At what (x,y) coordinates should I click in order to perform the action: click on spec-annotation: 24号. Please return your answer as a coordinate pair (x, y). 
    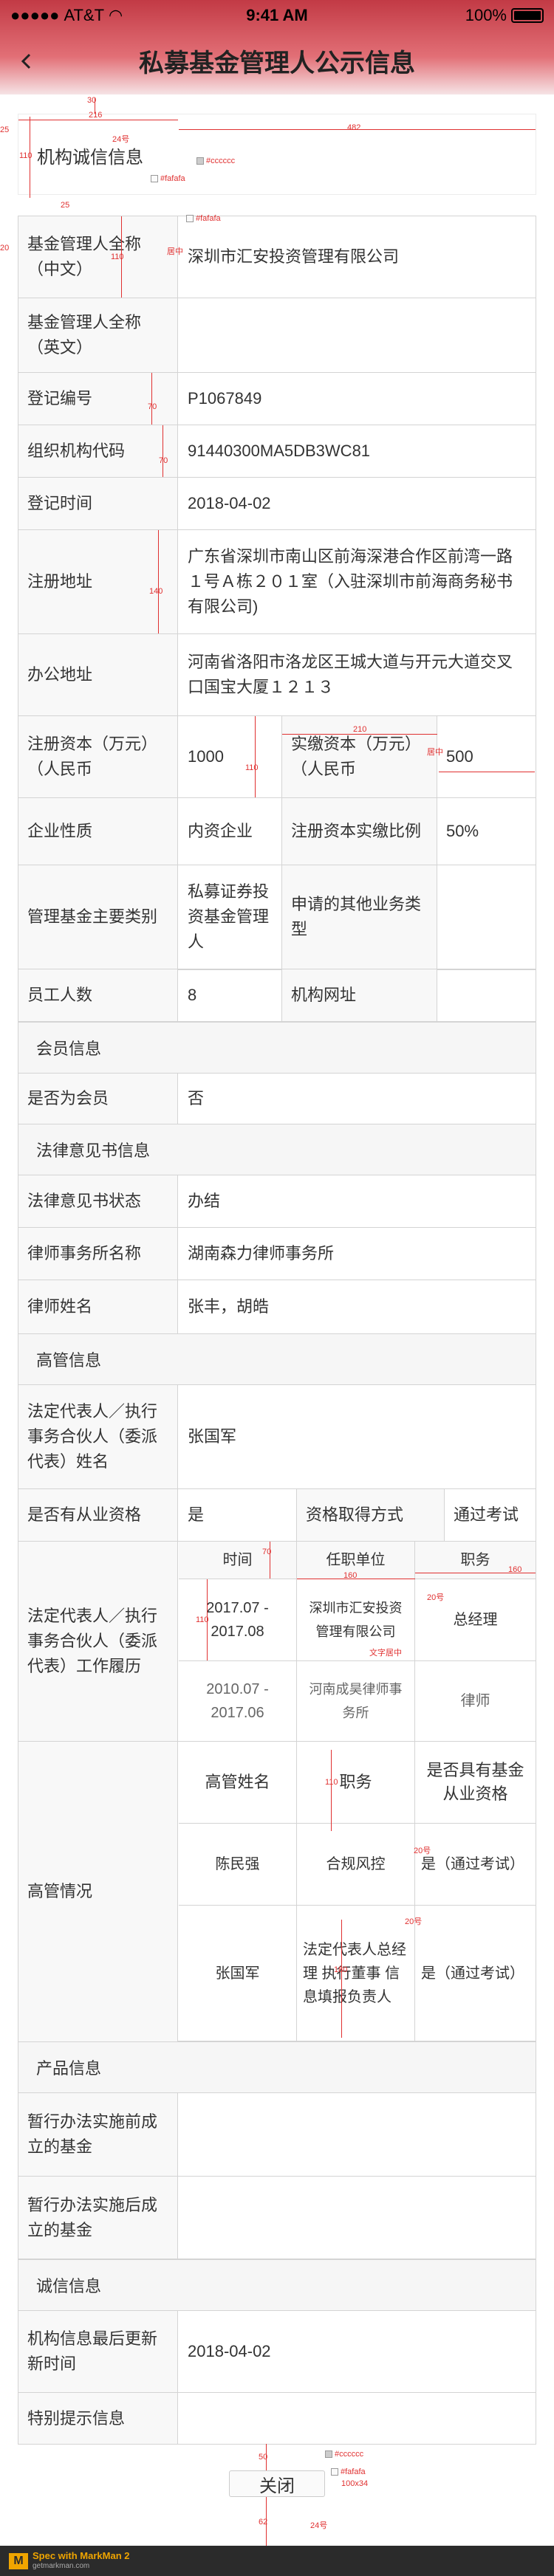
    Looking at the image, I should click on (319, 2525).